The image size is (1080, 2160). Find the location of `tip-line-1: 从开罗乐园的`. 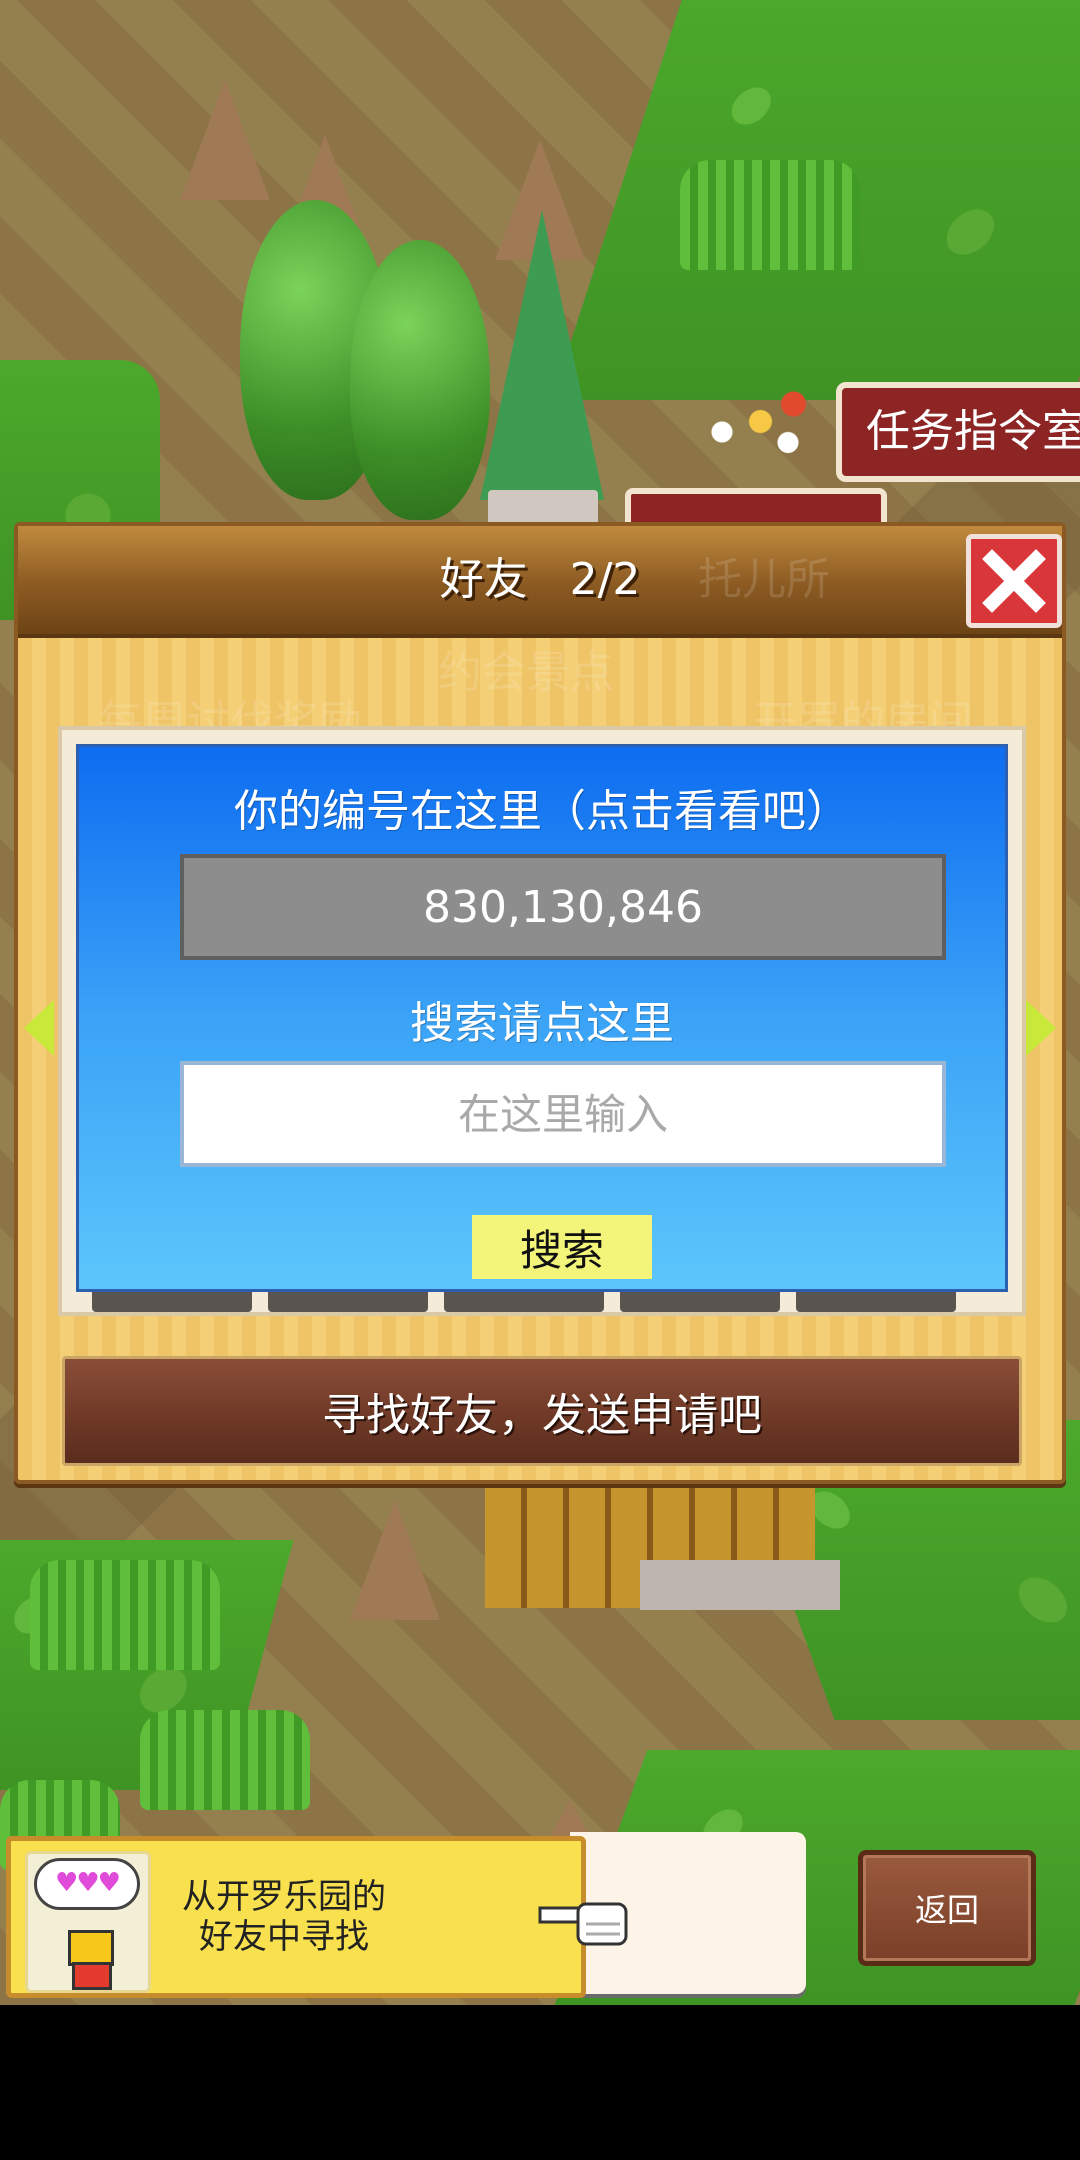

tip-line-1: 从开罗乐园的 is located at coordinates (284, 1897).